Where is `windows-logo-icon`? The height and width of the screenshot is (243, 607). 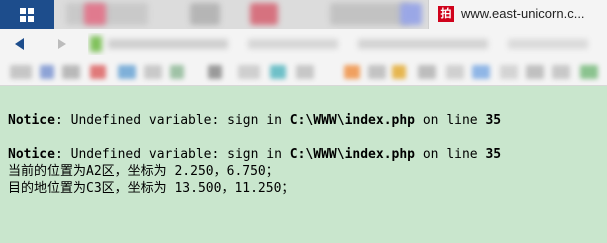 windows-logo-icon is located at coordinates (23, 11).